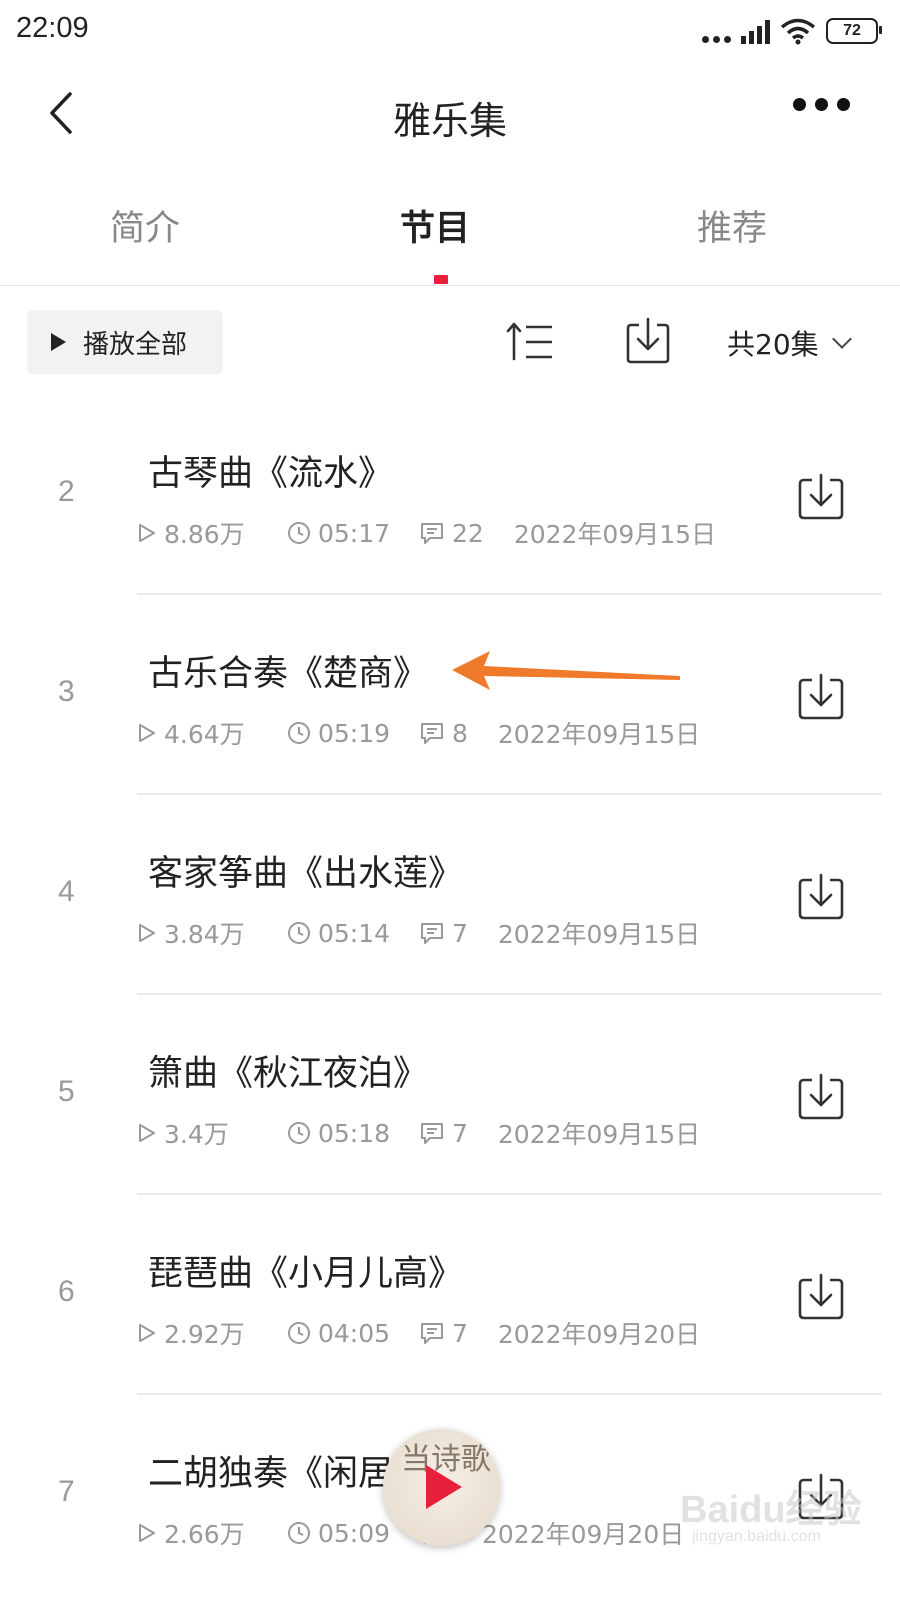  What do you see at coordinates (773, 344) in the screenshot?
I see `episode-count-label: 共20集` at bounding box center [773, 344].